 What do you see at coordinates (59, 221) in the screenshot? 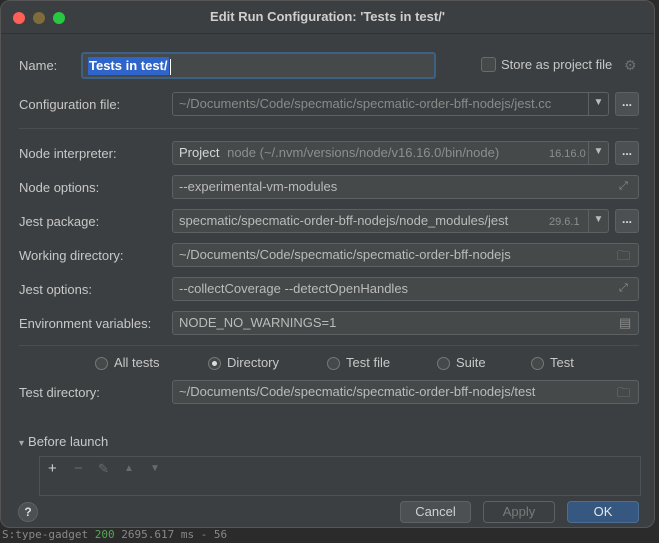
I see `jest-package-label: Jest package:` at bounding box center [59, 221].